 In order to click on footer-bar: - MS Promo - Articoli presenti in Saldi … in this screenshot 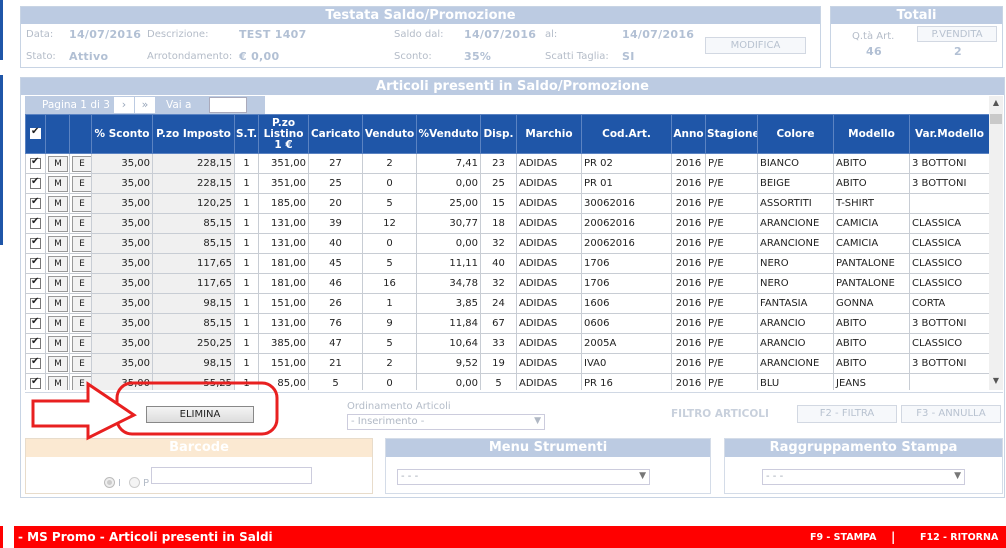, I will do `click(510, 537)`.